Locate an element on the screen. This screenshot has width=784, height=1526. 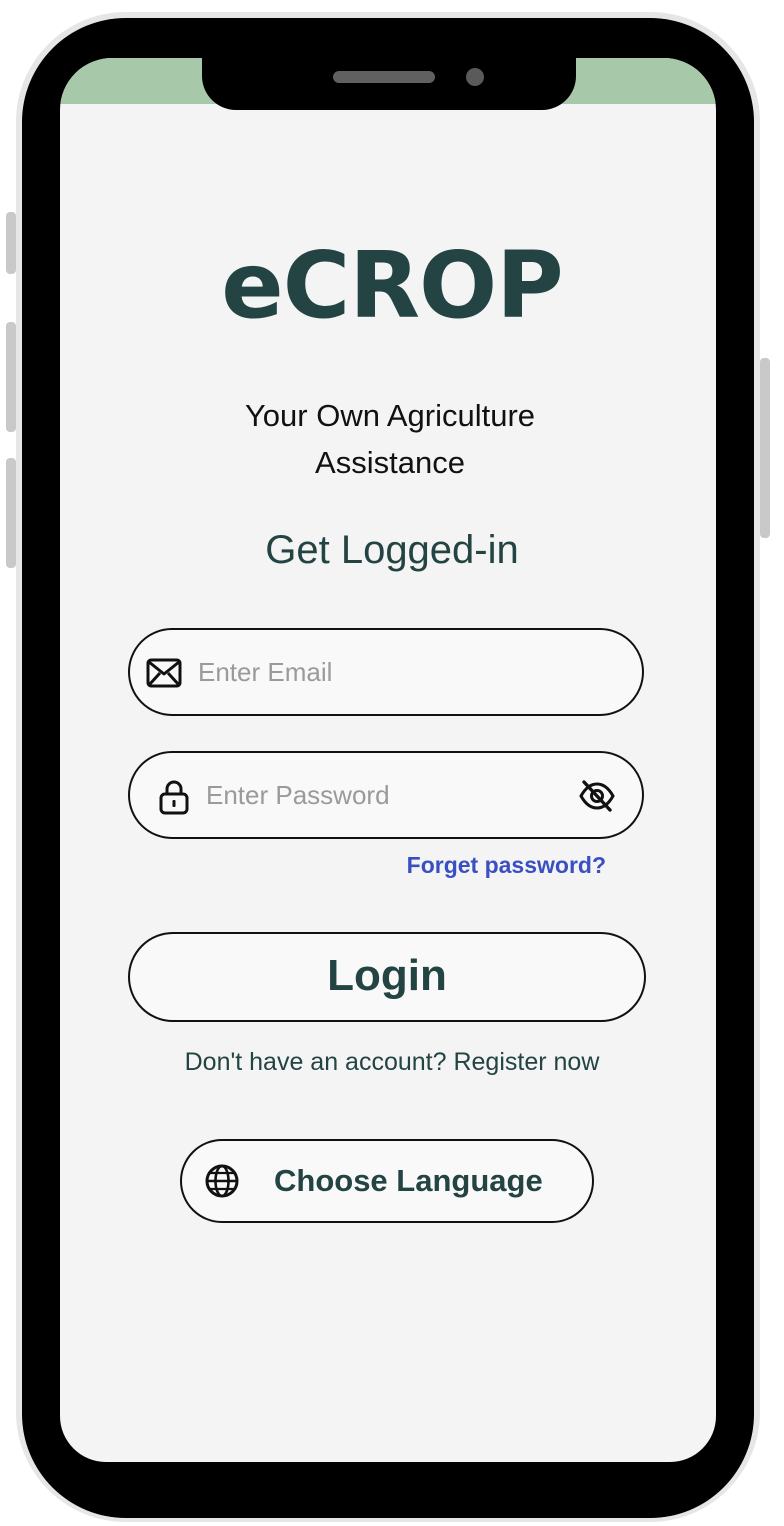
tagline-line-1: Your Own Agriculture is located at coordinates (390, 415).